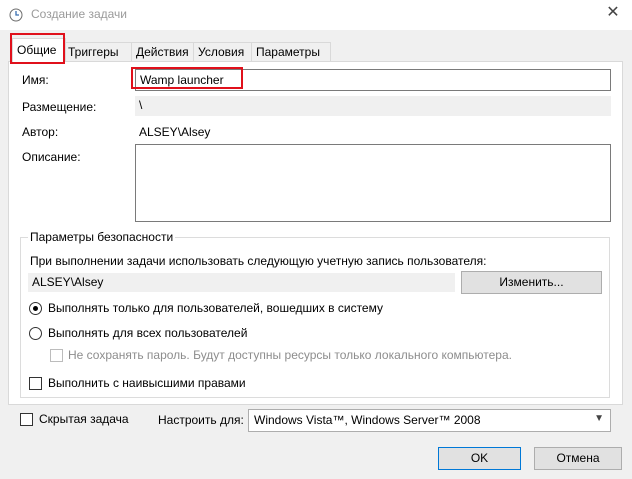 This screenshot has height=479, width=632. I want to click on radio-all-users-label: Выполнять для всех пользователей, so click(147, 333).